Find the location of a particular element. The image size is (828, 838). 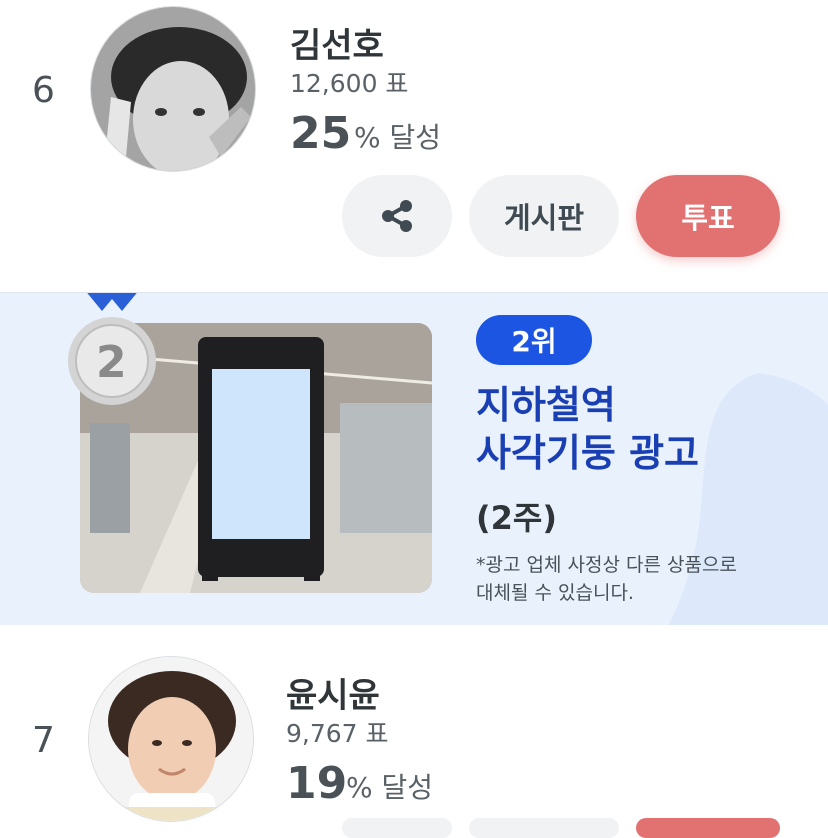

vote-button: 투표 is located at coordinates (708, 216).